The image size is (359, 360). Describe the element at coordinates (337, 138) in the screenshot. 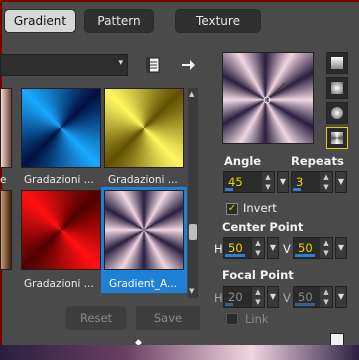

I see `style-radial-icon-selected` at that location.